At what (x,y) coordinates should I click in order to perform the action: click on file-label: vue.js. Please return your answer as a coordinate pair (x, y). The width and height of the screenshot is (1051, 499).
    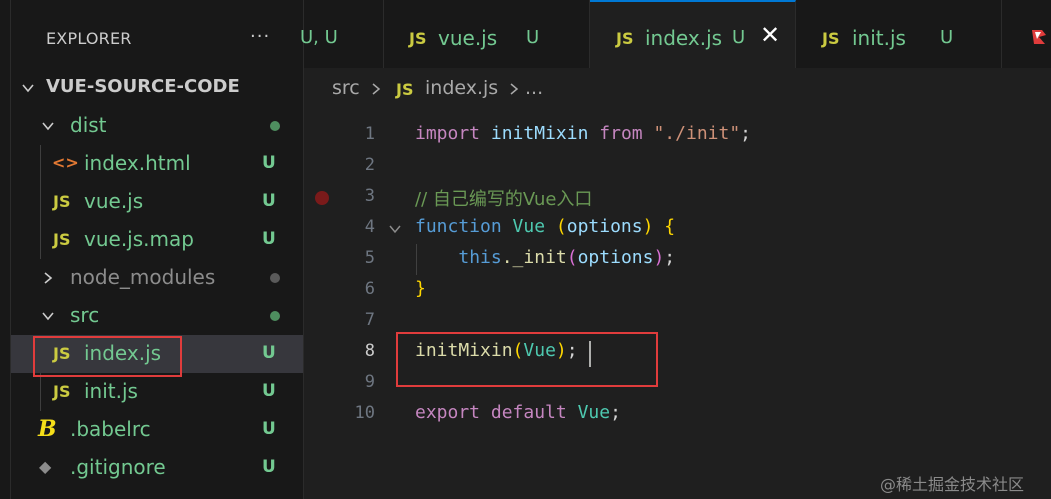
    Looking at the image, I should click on (114, 201).